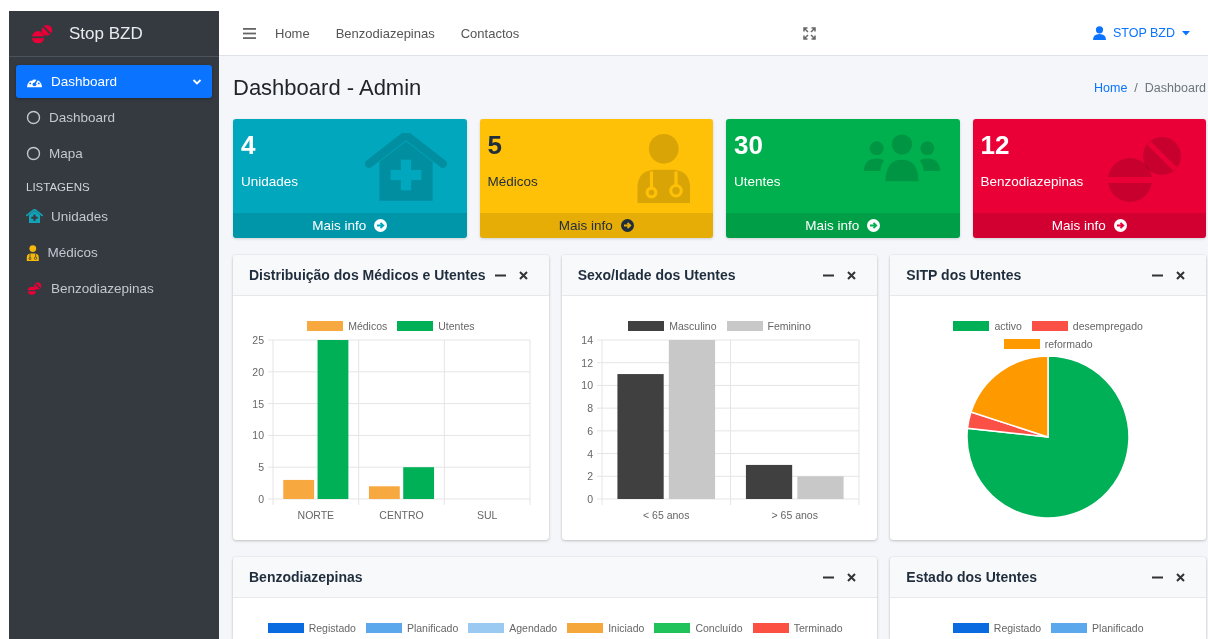 The width and height of the screenshot is (1208, 639). I want to click on axis-tick-label: 14, so click(587, 340).